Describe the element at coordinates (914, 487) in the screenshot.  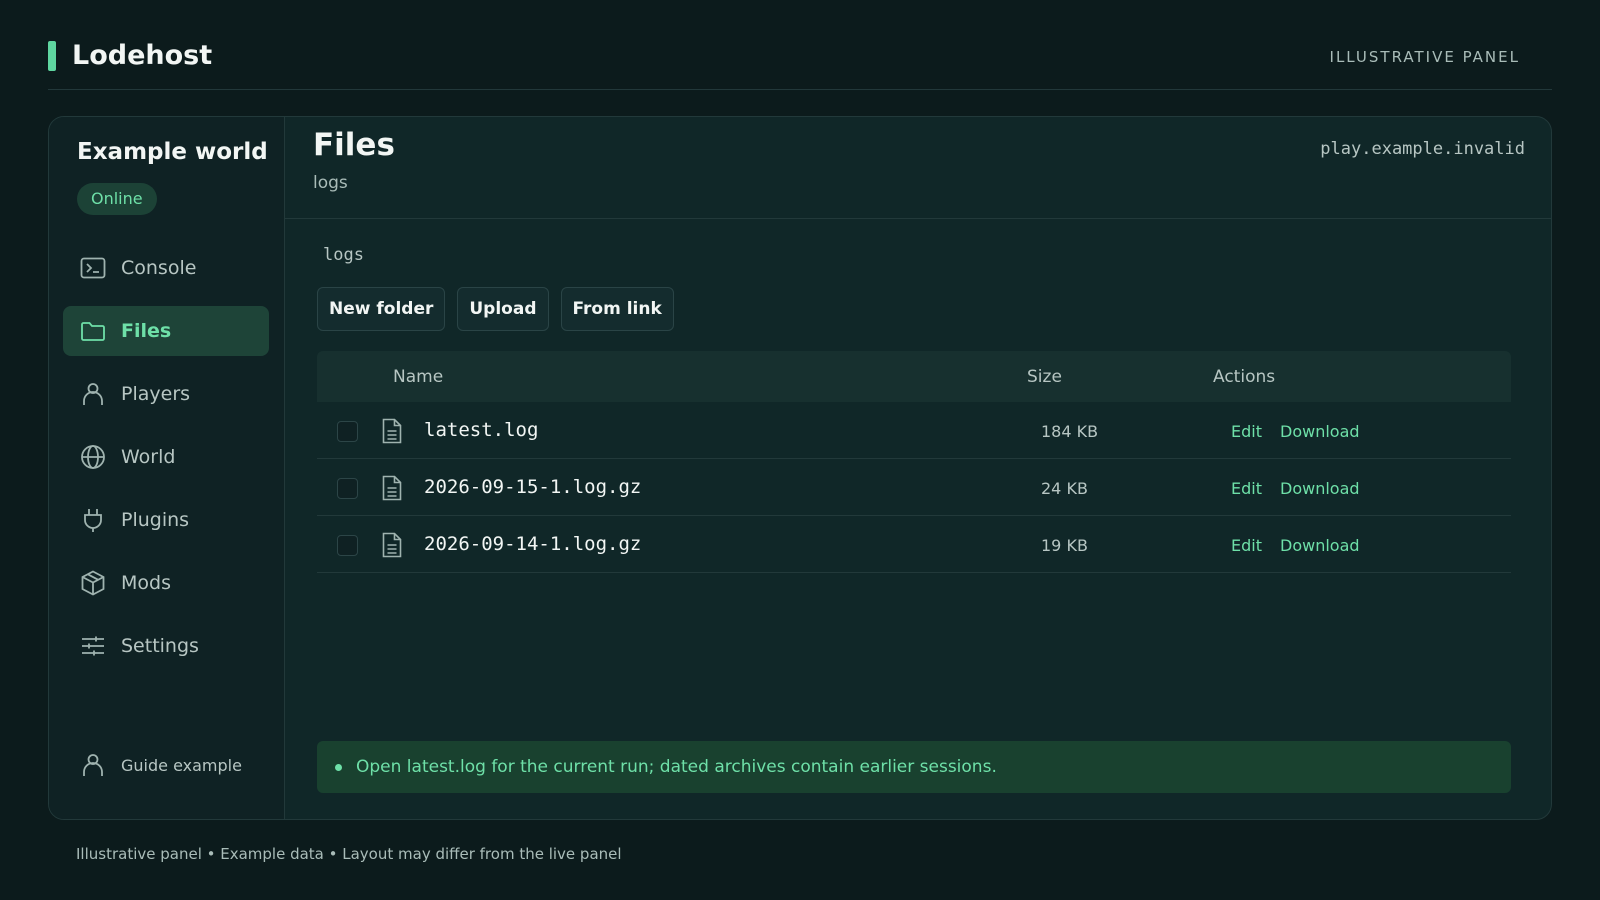
I see `table-row: 2026-09-15-1.log.gz 24 KB Edit Download` at that location.